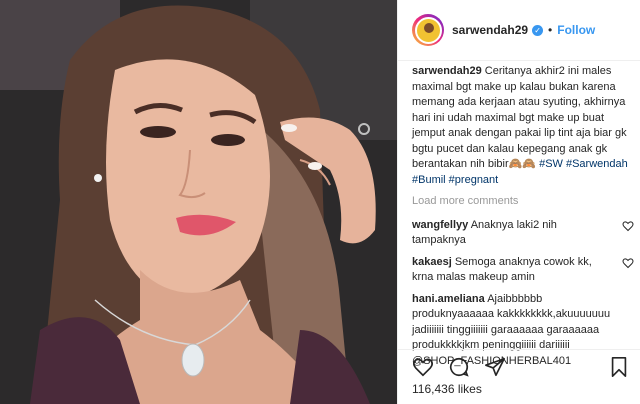 The image size is (640, 404). I want to click on post-actions, so click(466, 367).